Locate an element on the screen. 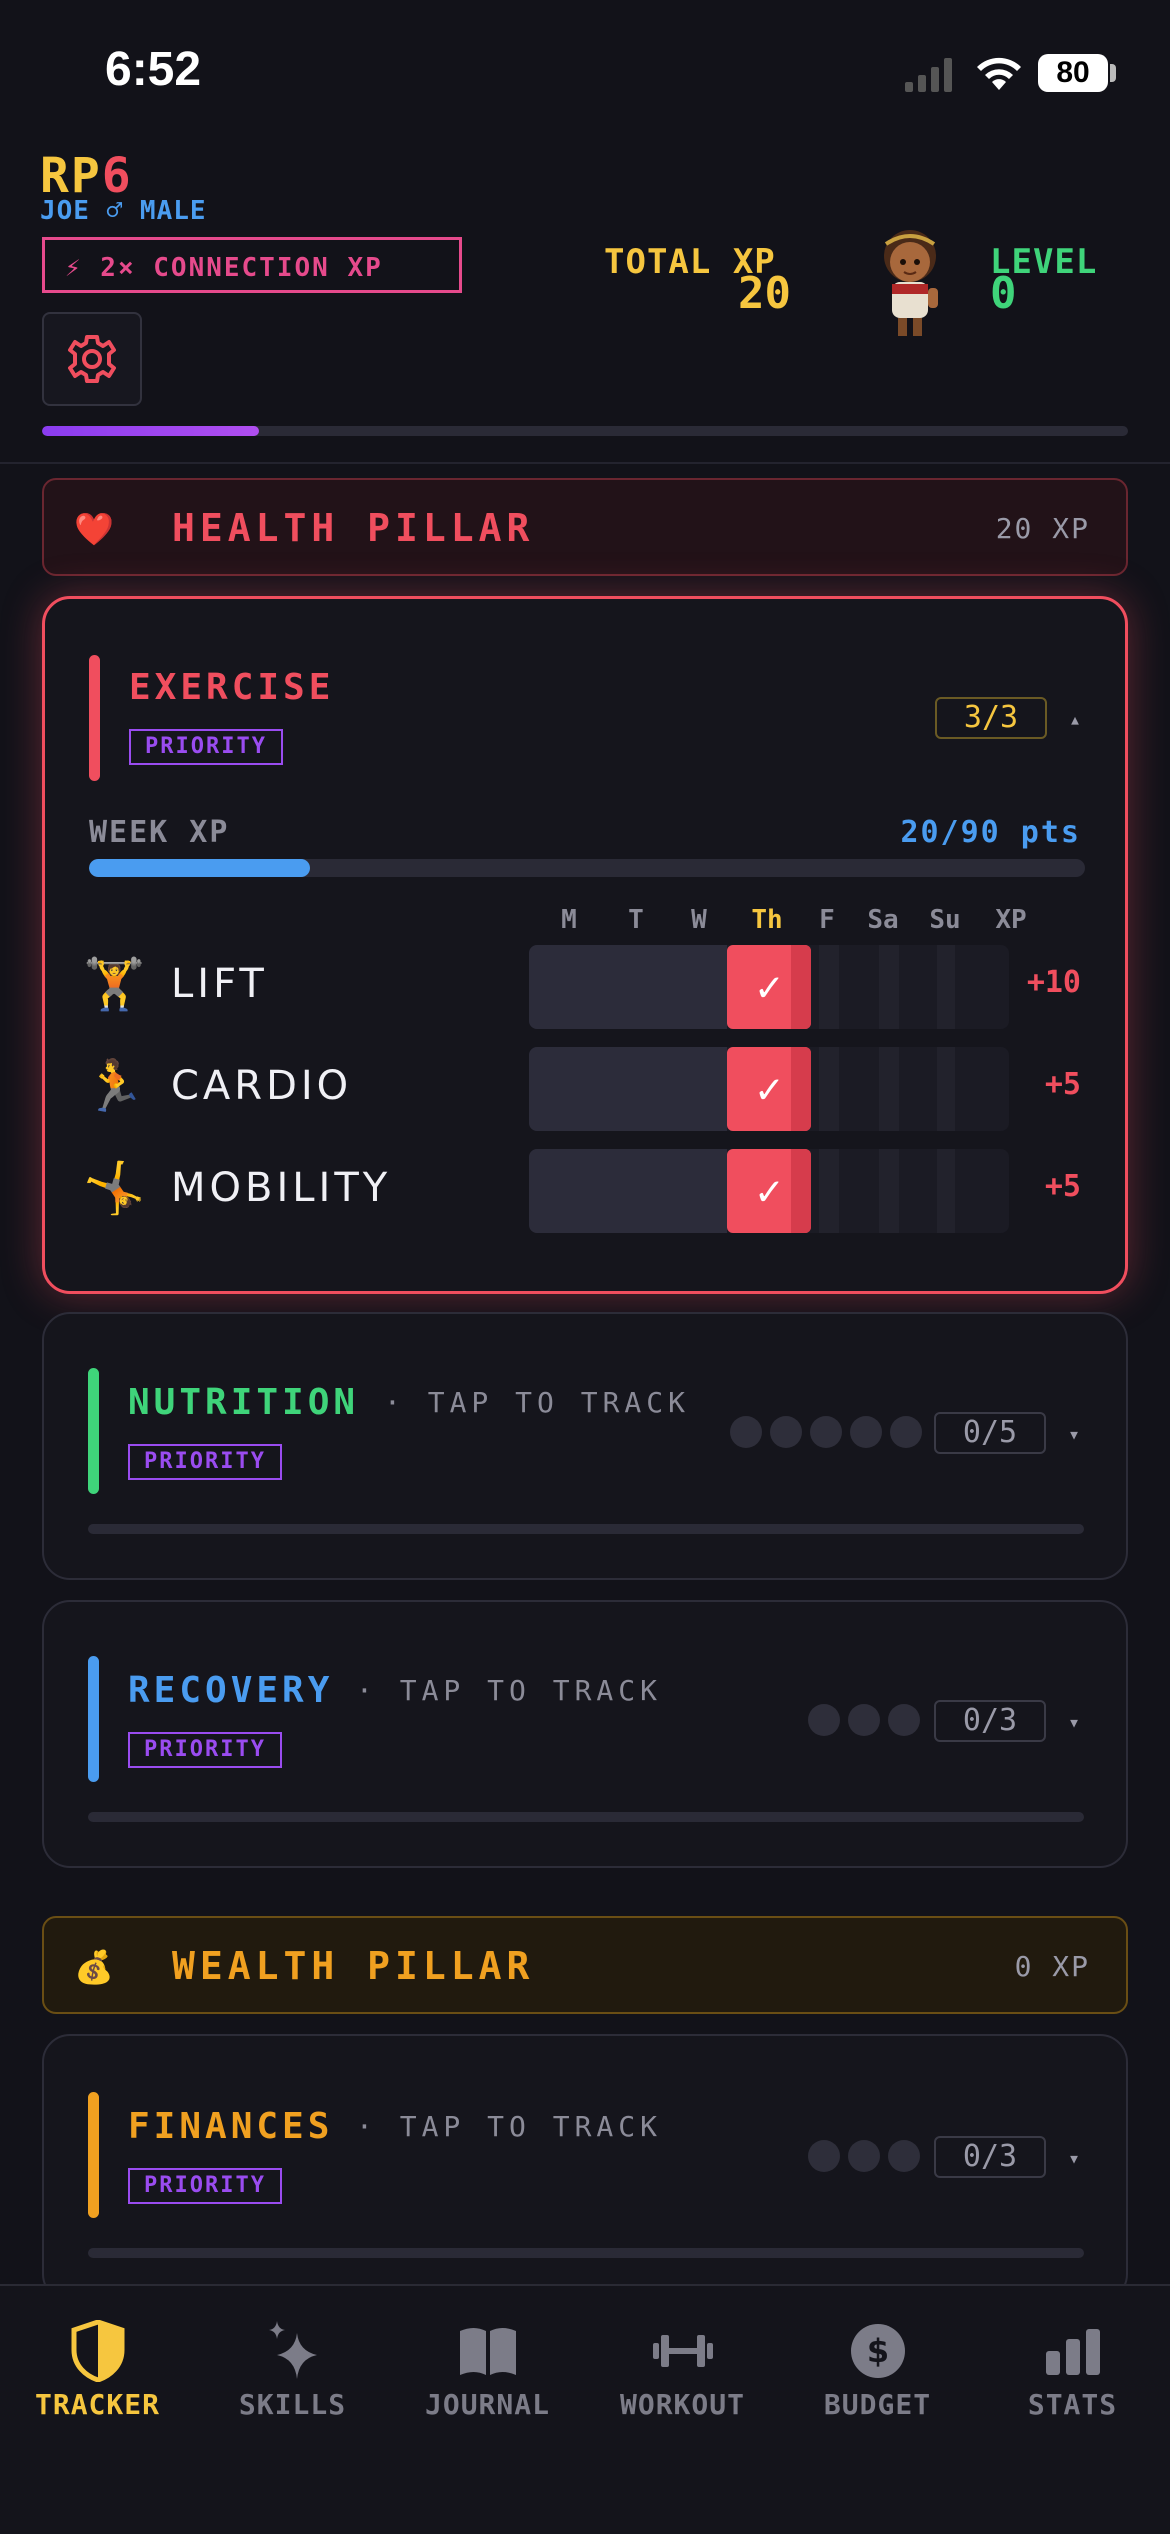 The height and width of the screenshot is (2534, 1170). finances-count: 0/3 is located at coordinates (990, 2157).